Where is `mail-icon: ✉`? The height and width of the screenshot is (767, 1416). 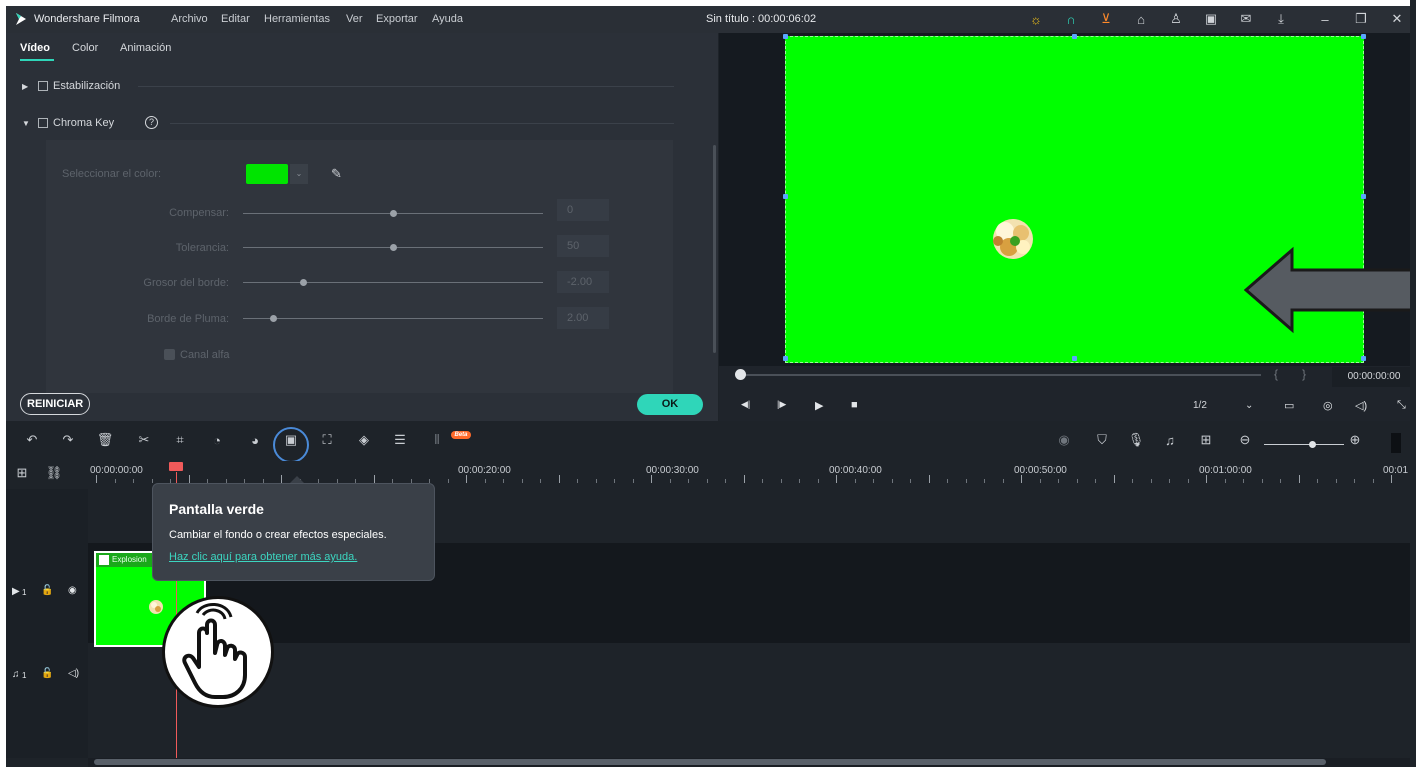 mail-icon: ✉ is located at coordinates (1246, 19).